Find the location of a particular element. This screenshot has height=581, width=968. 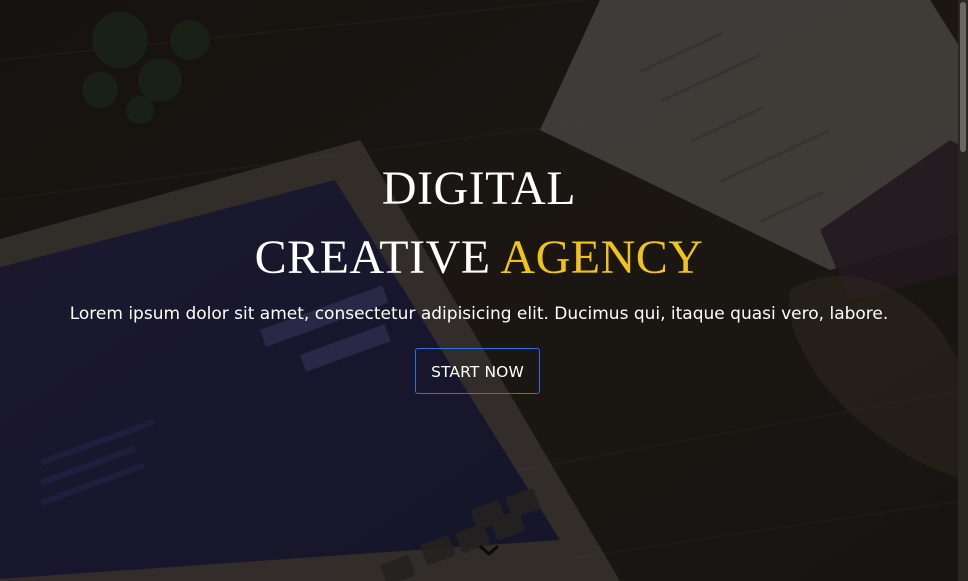

chevron-down-icon is located at coordinates (489, 550).